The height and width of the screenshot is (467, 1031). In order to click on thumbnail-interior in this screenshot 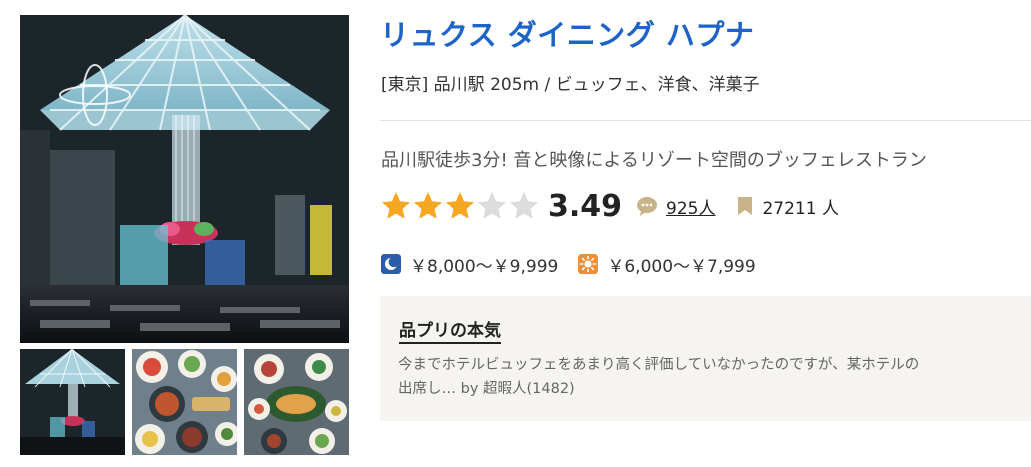, I will do `click(72, 402)`.